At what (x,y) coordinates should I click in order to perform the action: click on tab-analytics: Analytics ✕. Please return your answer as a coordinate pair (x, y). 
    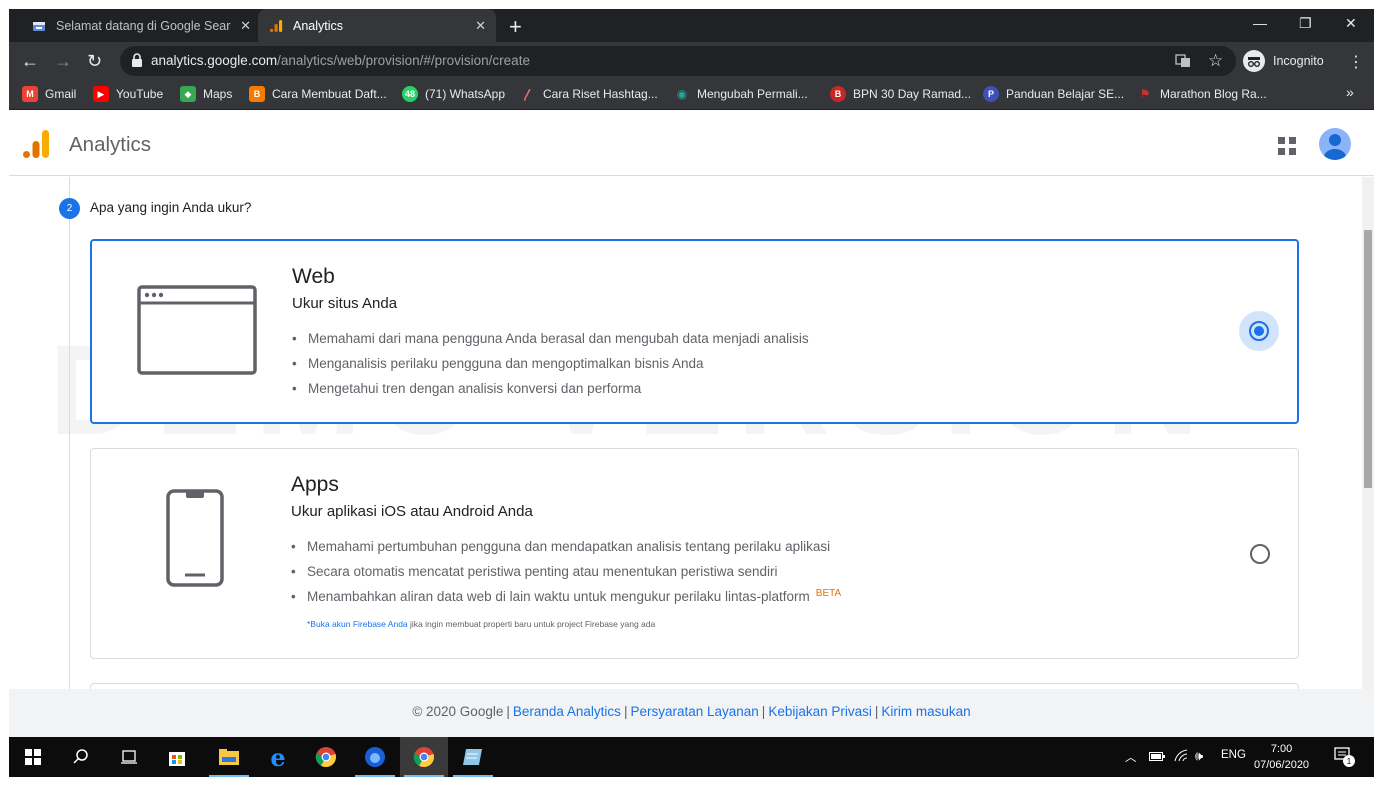
    Looking at the image, I should click on (377, 25).